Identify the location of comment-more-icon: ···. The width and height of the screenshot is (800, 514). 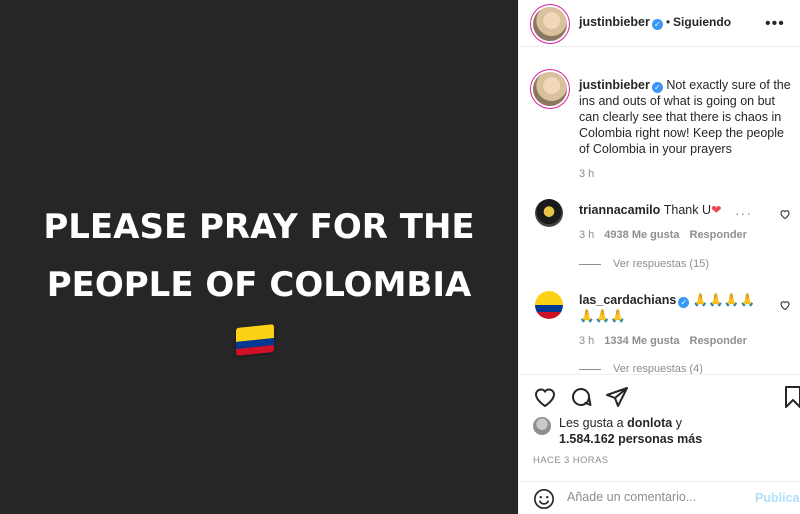
(743, 213).